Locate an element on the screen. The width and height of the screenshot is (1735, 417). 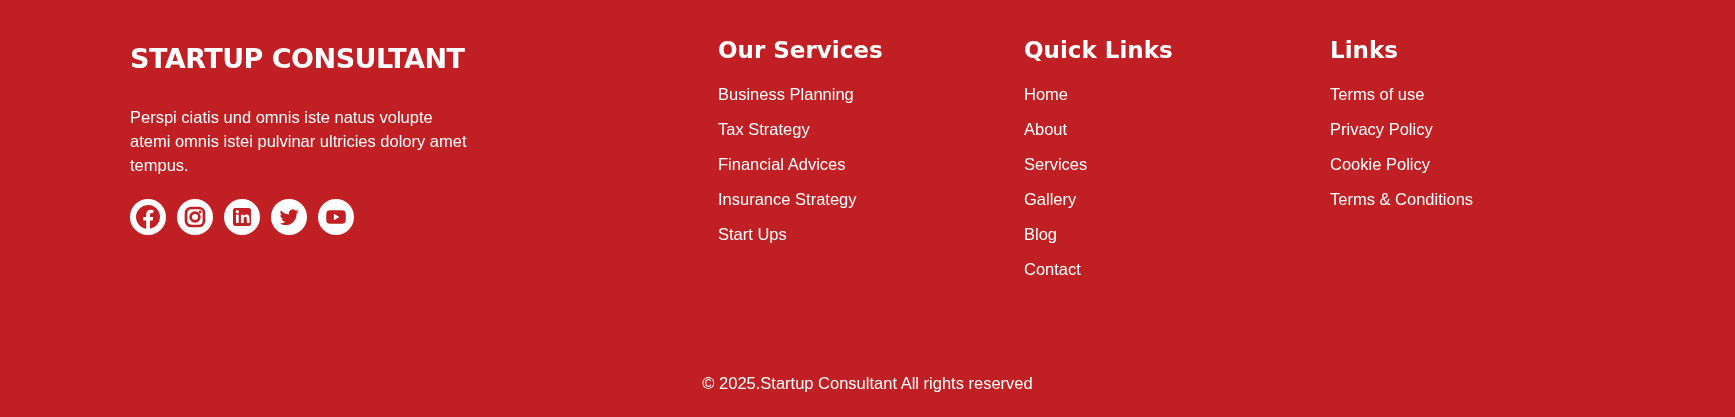
footer-link: Financial Advices is located at coordinates (782, 163).